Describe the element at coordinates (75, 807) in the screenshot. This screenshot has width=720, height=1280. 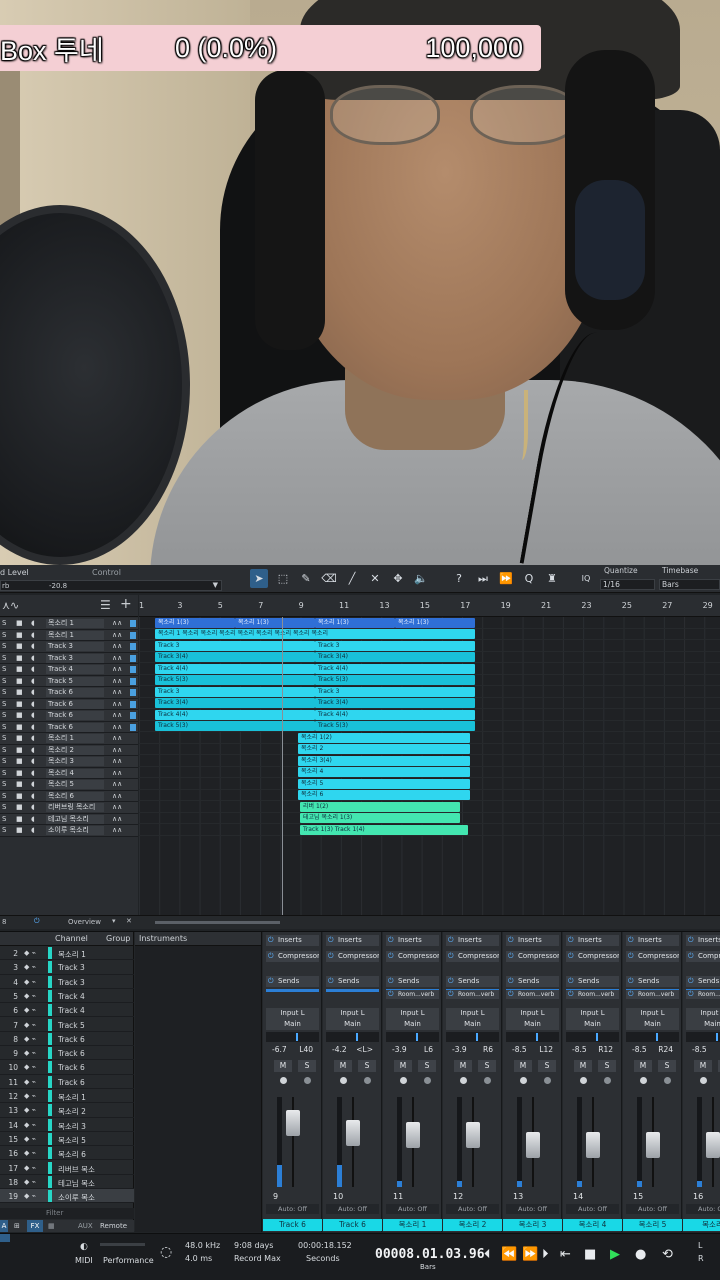
I see `track-name: 리버브링 목소리` at that location.